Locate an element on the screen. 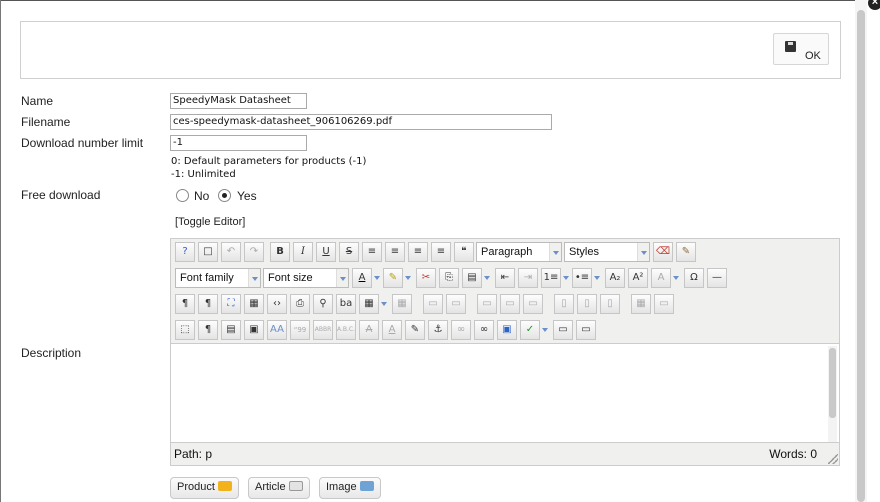  insert-image-button: Image is located at coordinates (350, 488).